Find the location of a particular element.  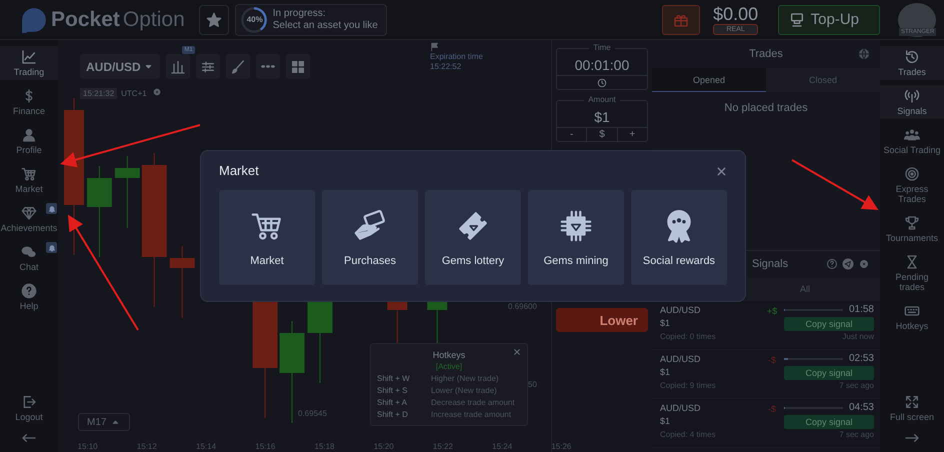

sidebar-item: Profile is located at coordinates (29, 141).